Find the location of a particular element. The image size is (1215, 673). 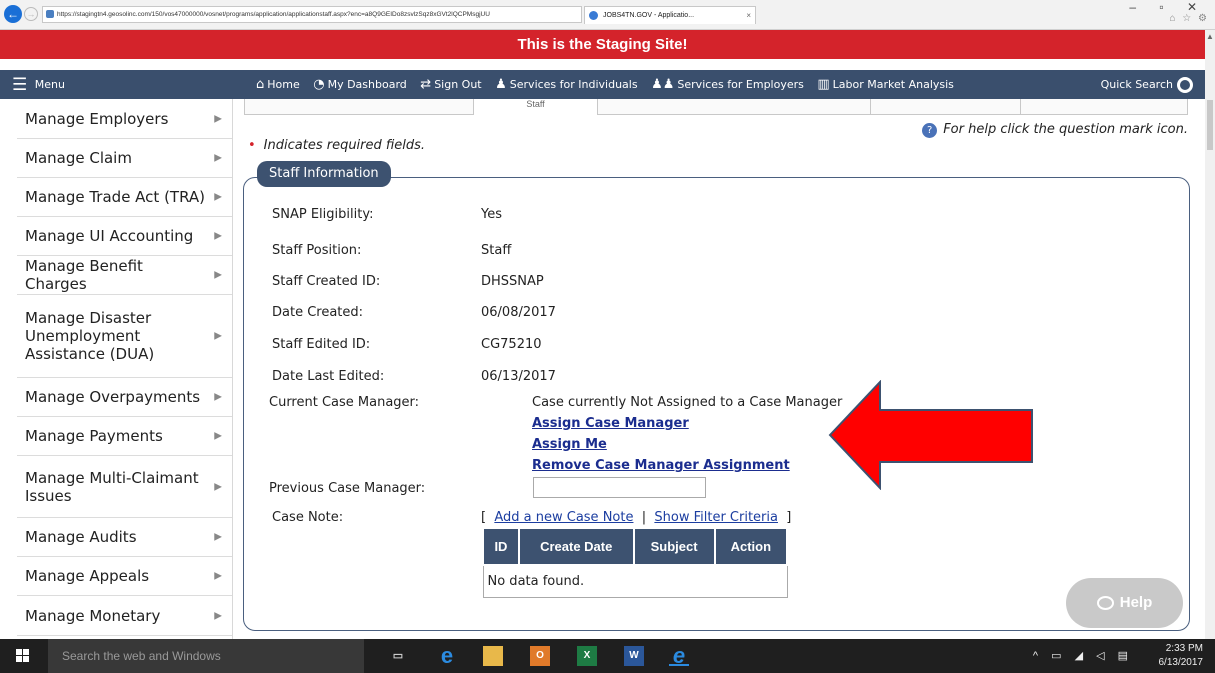

sidebar-item-overpayments: Manage Overpayments ▶ is located at coordinates (124, 397).